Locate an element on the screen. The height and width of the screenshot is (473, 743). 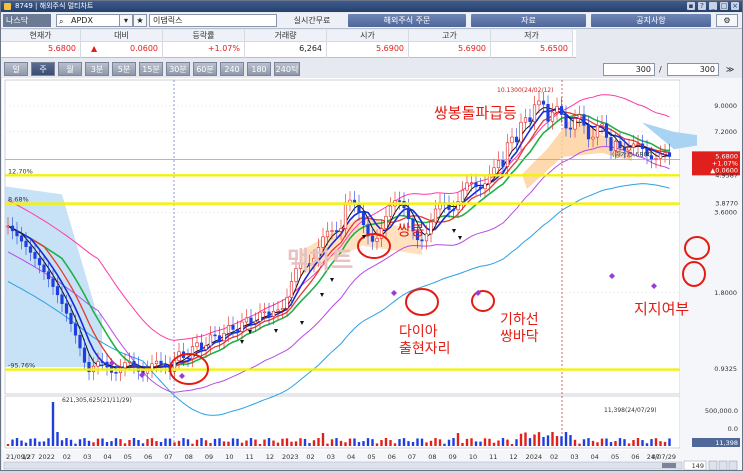
timeframe-button: 15분 is located at coordinates (151, 69).